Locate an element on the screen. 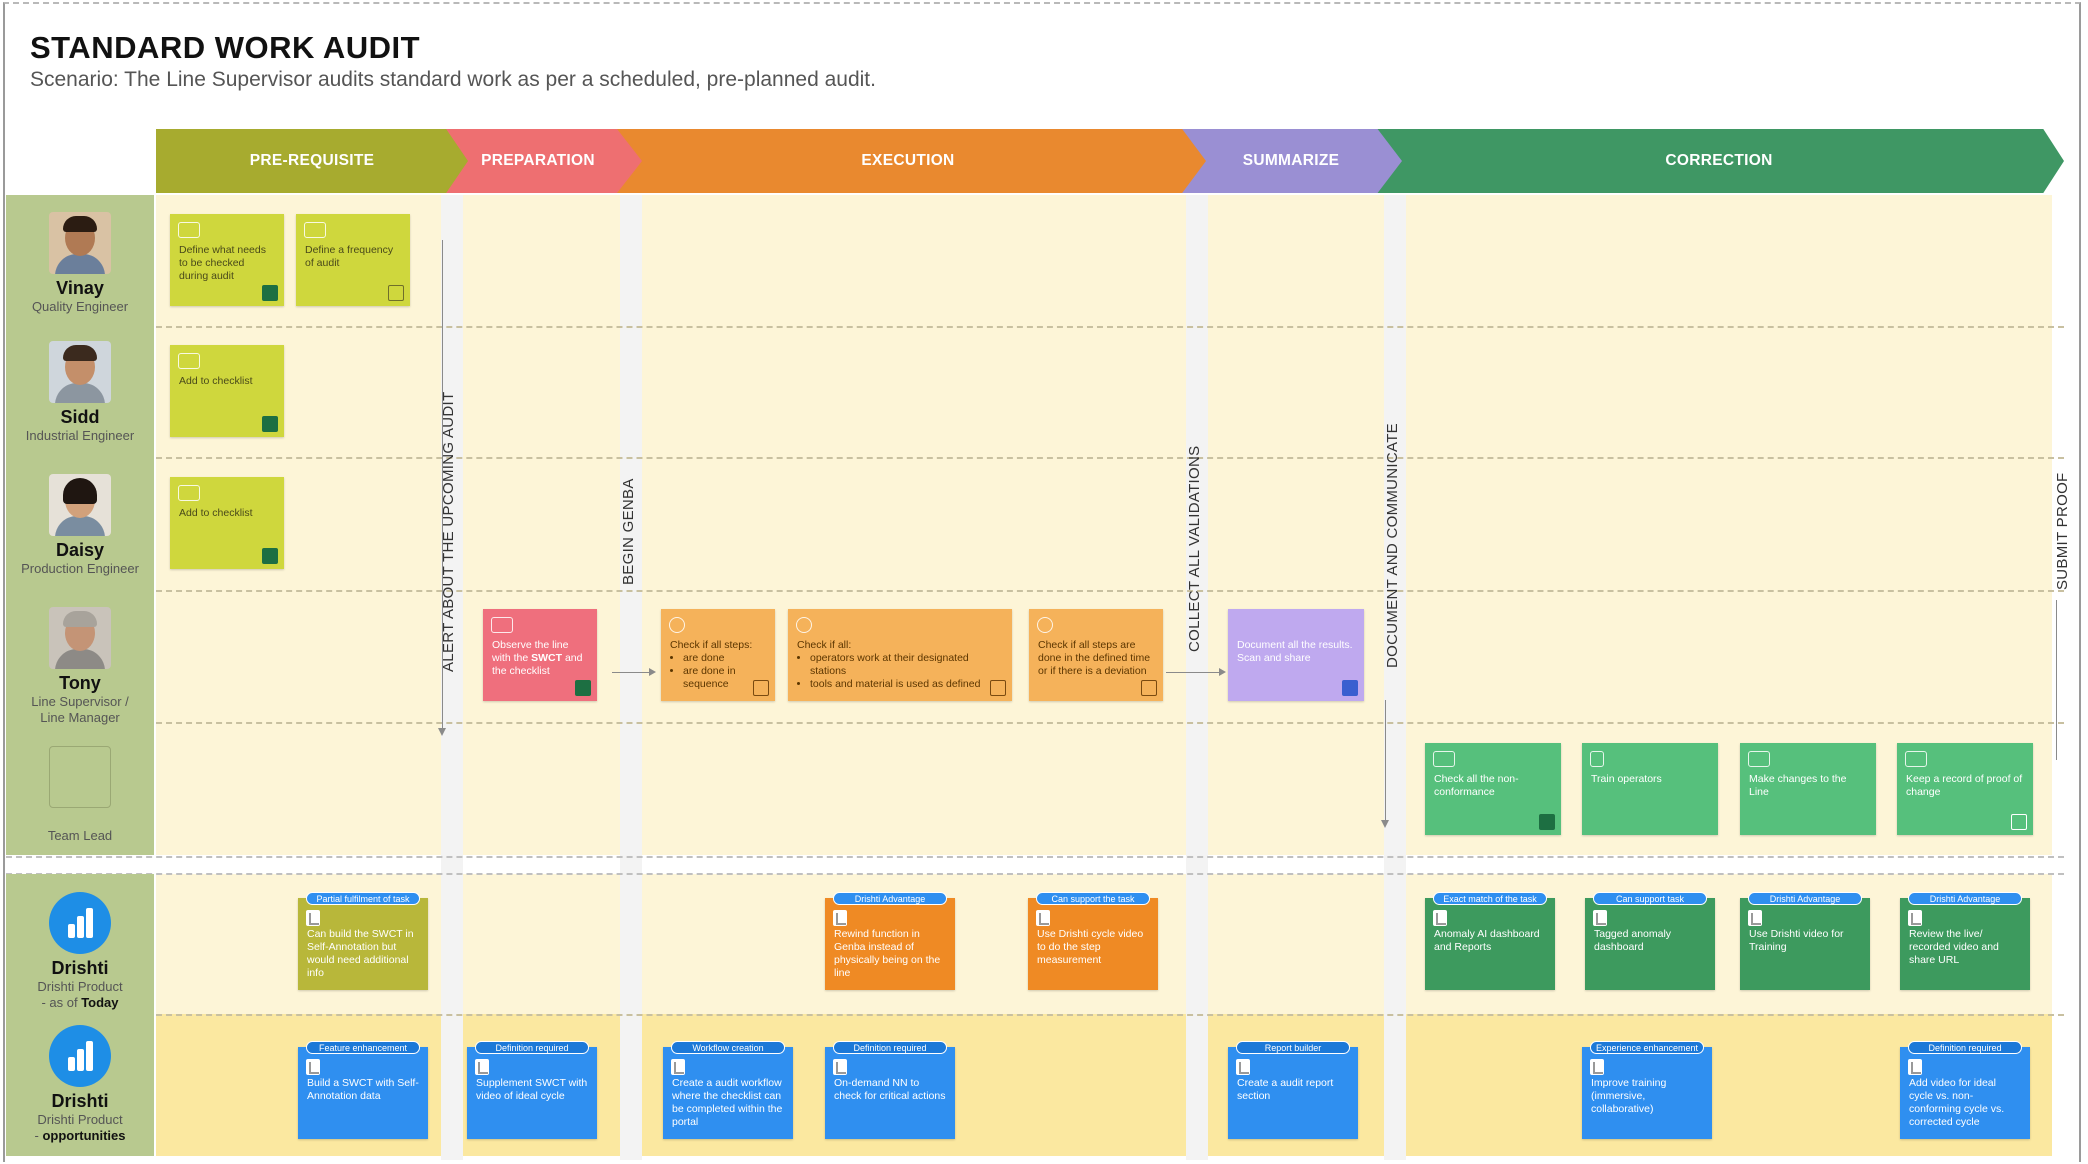 Image resolution: width=2088 pixels, height=1164 pixels. phase-summarize: SUMMARIZE is located at coordinates (1291, 161).